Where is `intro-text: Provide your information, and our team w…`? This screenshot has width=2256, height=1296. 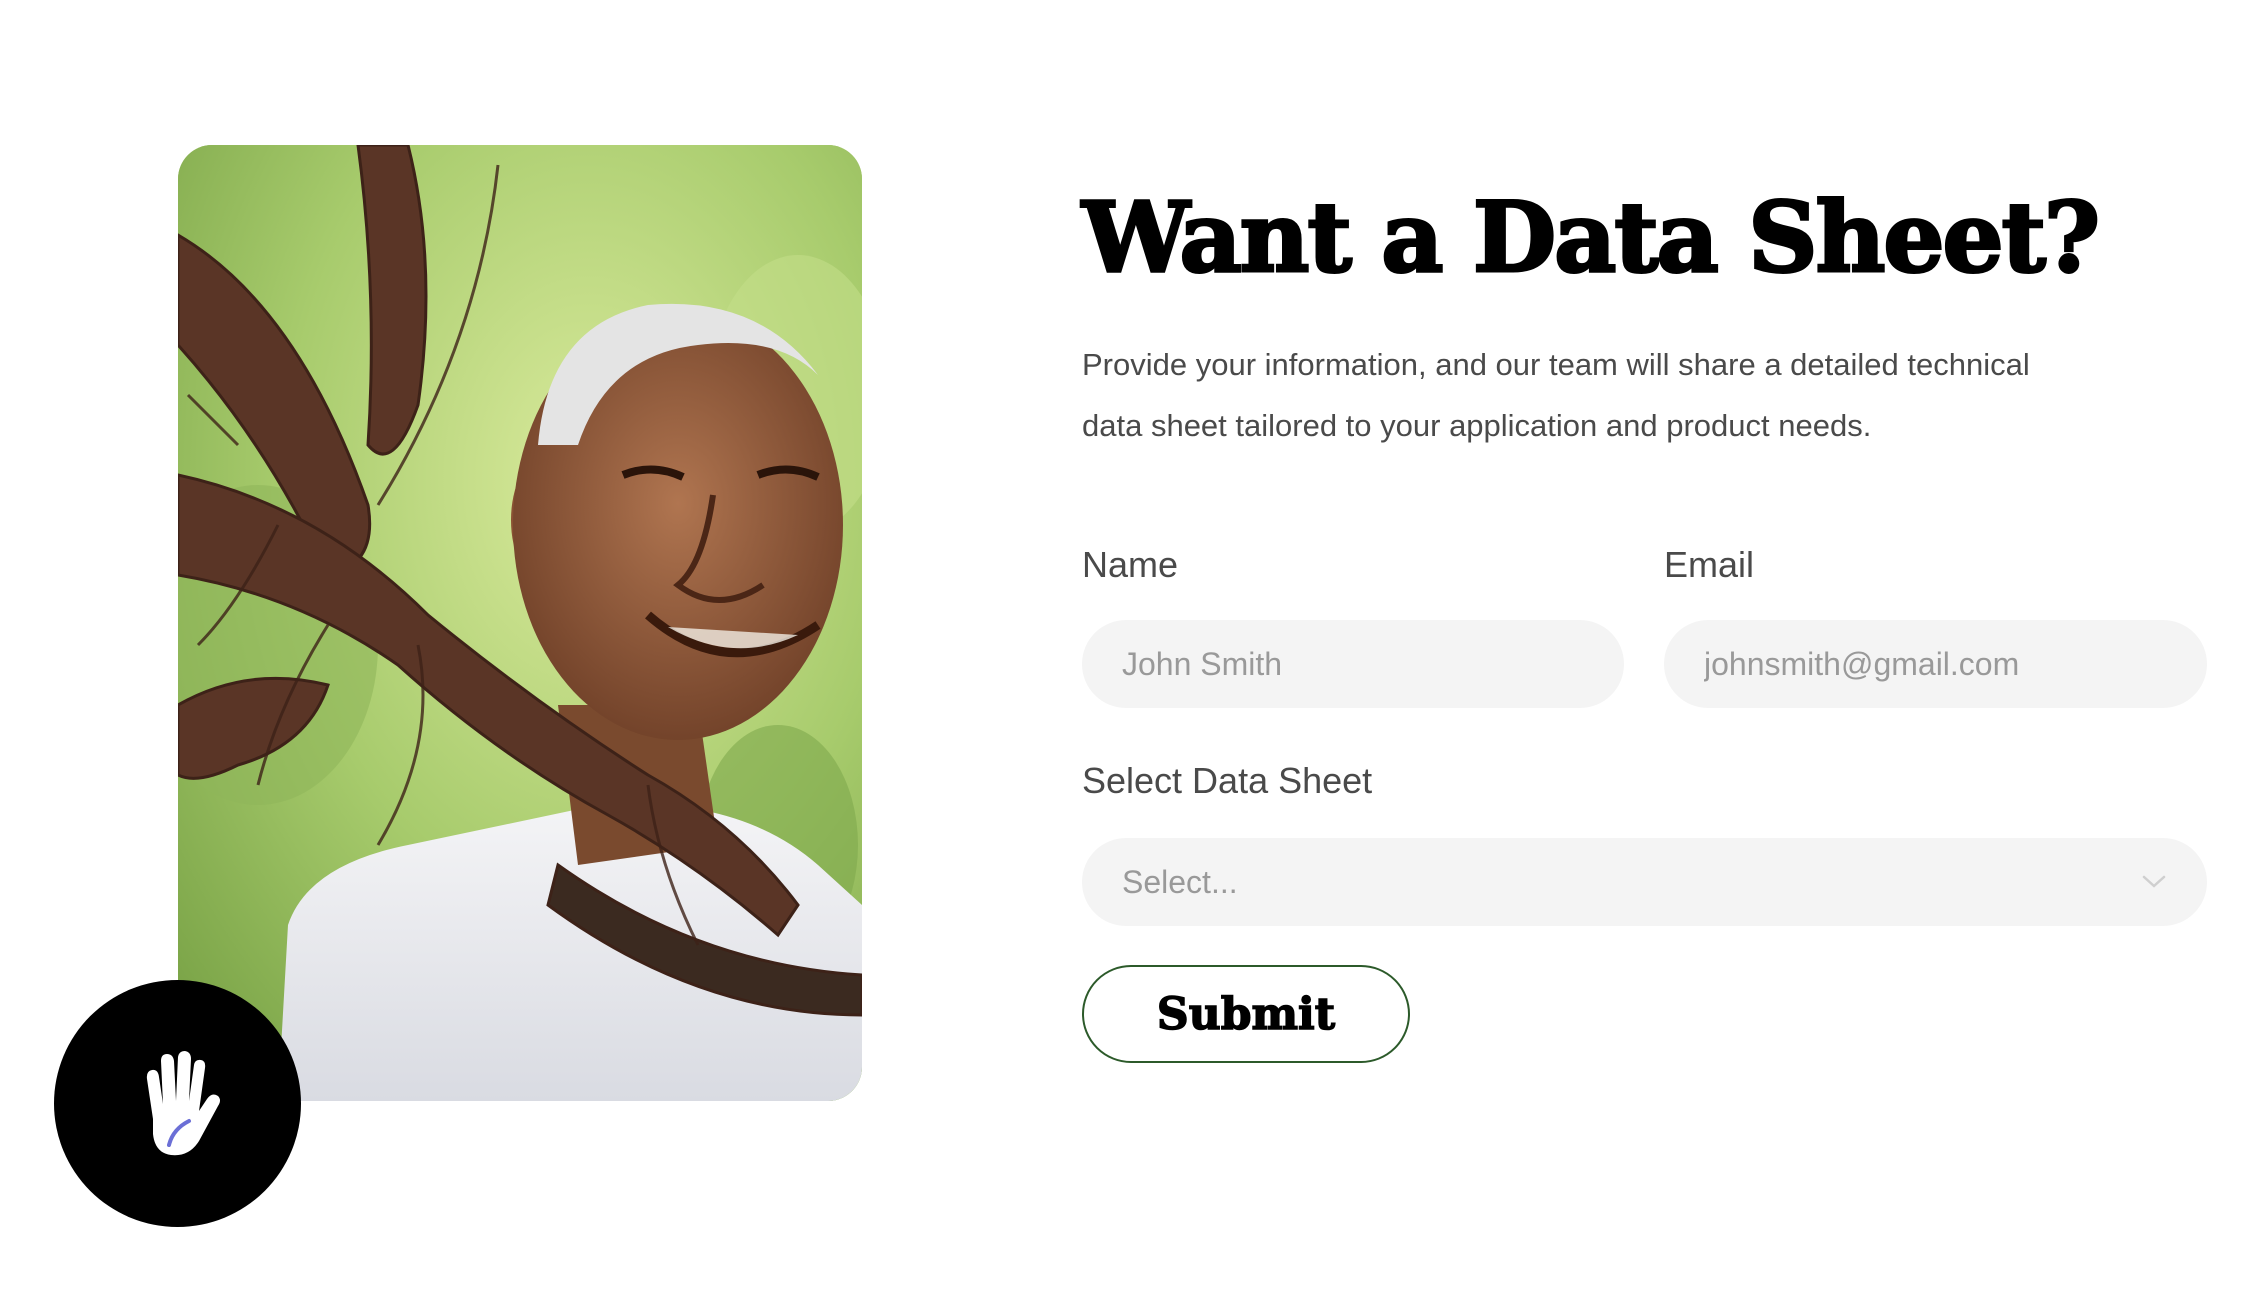 intro-text: Provide your information, and our team w… is located at coordinates (1622, 395).